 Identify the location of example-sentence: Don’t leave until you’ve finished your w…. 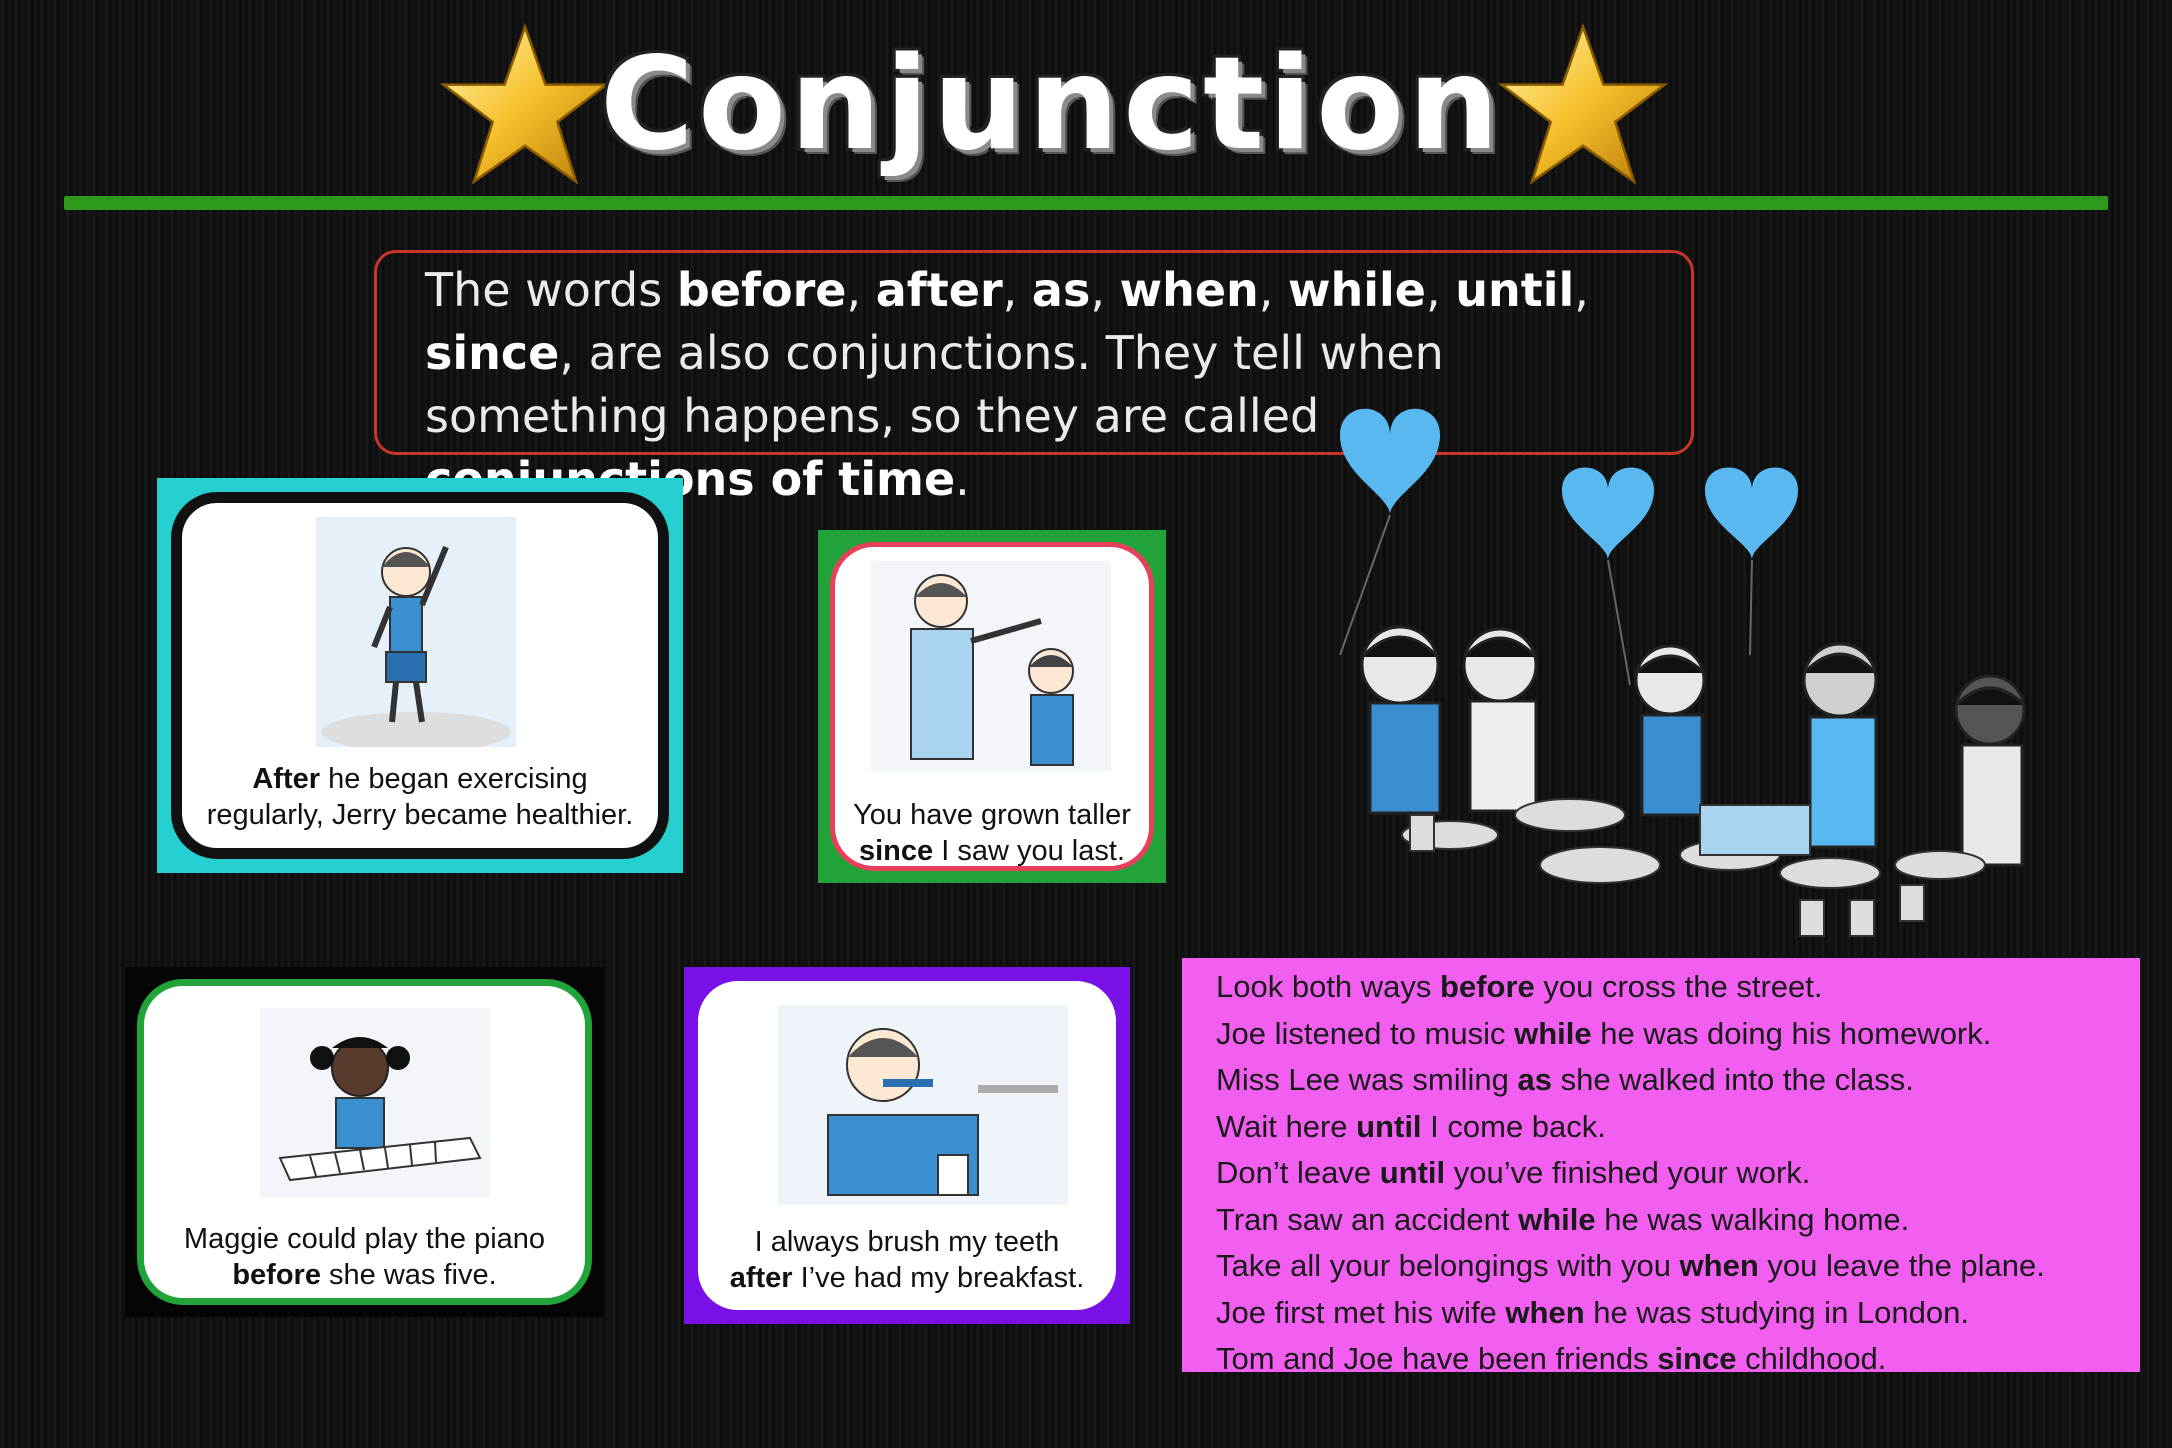
(1678, 1173).